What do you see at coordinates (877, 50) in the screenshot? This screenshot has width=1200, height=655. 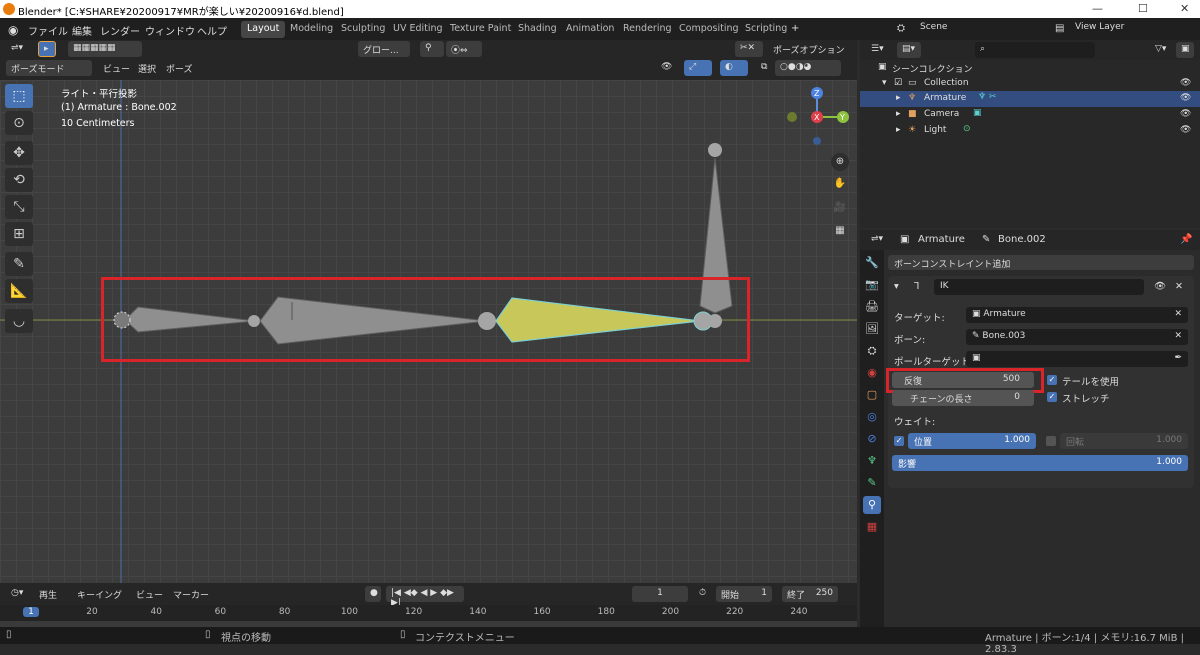 I see `outliner-editor-icon: ☰▾` at bounding box center [877, 50].